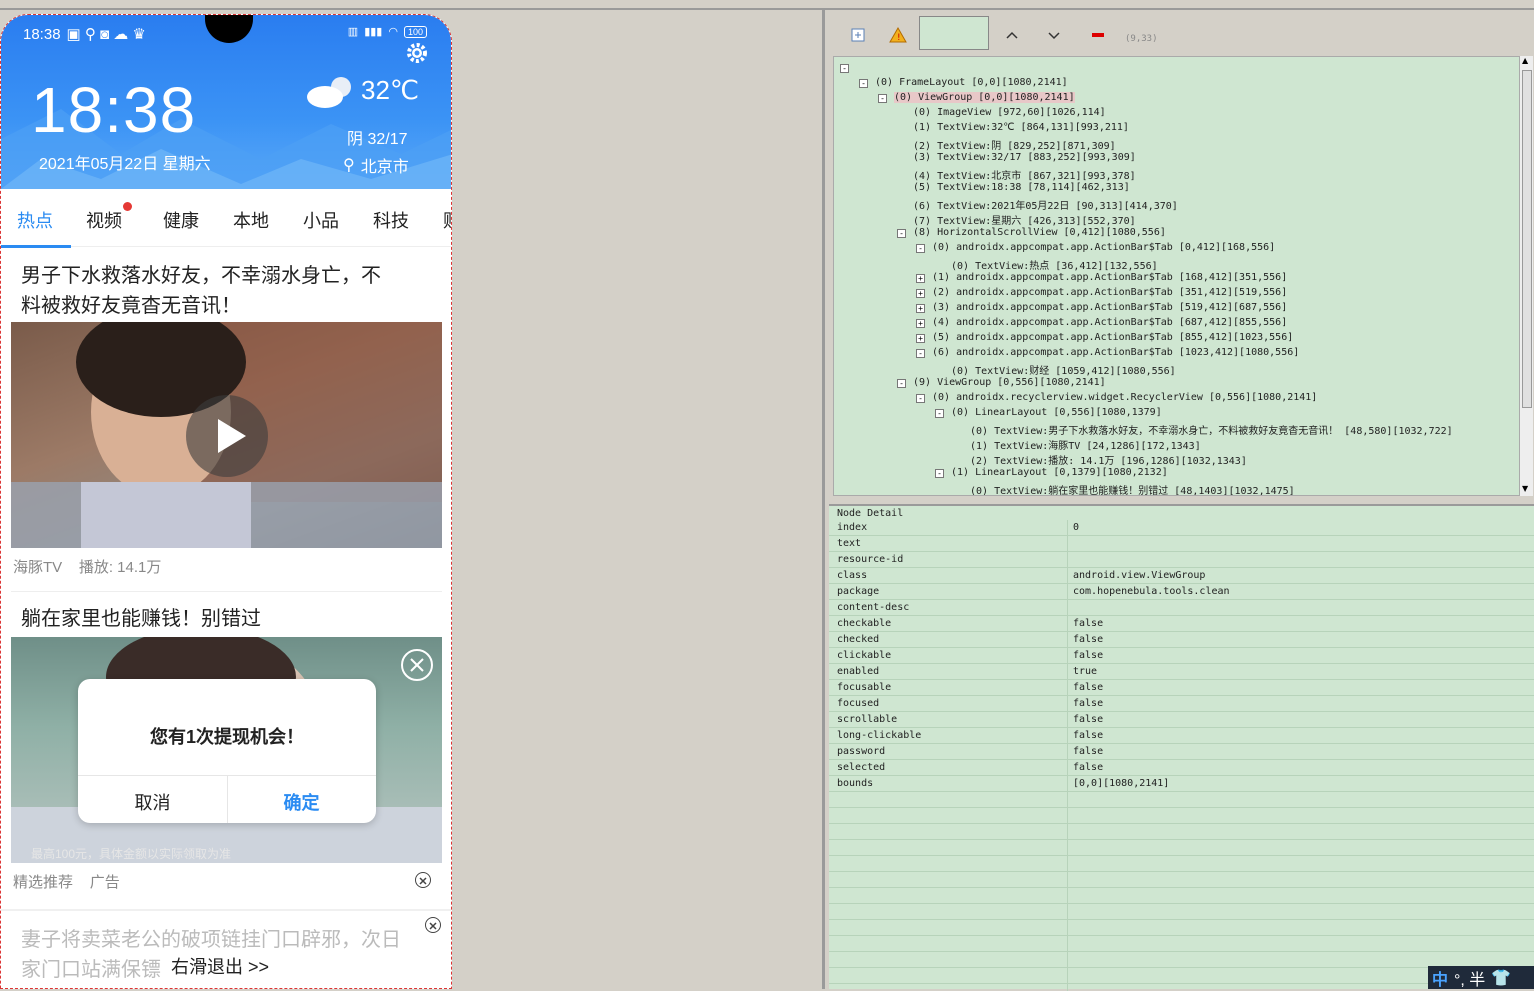  I want to click on detail-key: class, so click(852, 575).